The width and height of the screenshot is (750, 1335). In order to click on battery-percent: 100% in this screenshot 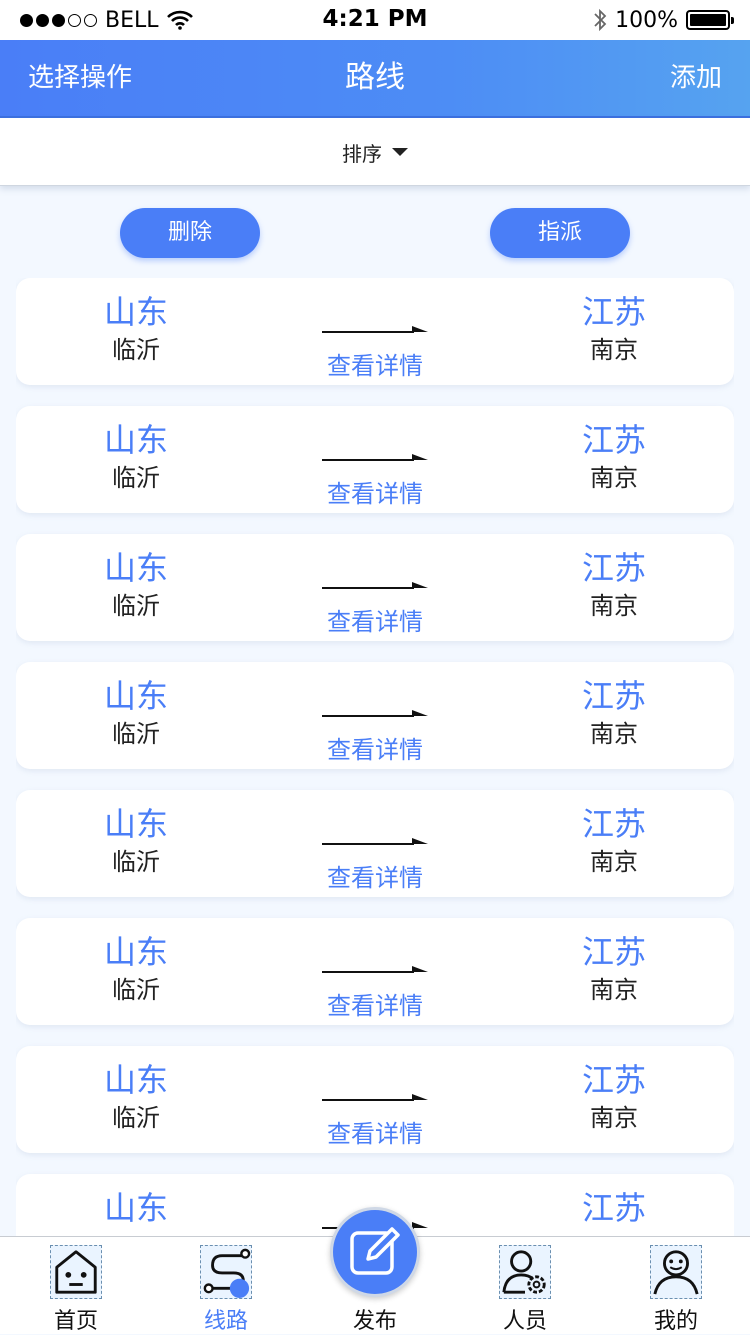, I will do `click(646, 20)`.